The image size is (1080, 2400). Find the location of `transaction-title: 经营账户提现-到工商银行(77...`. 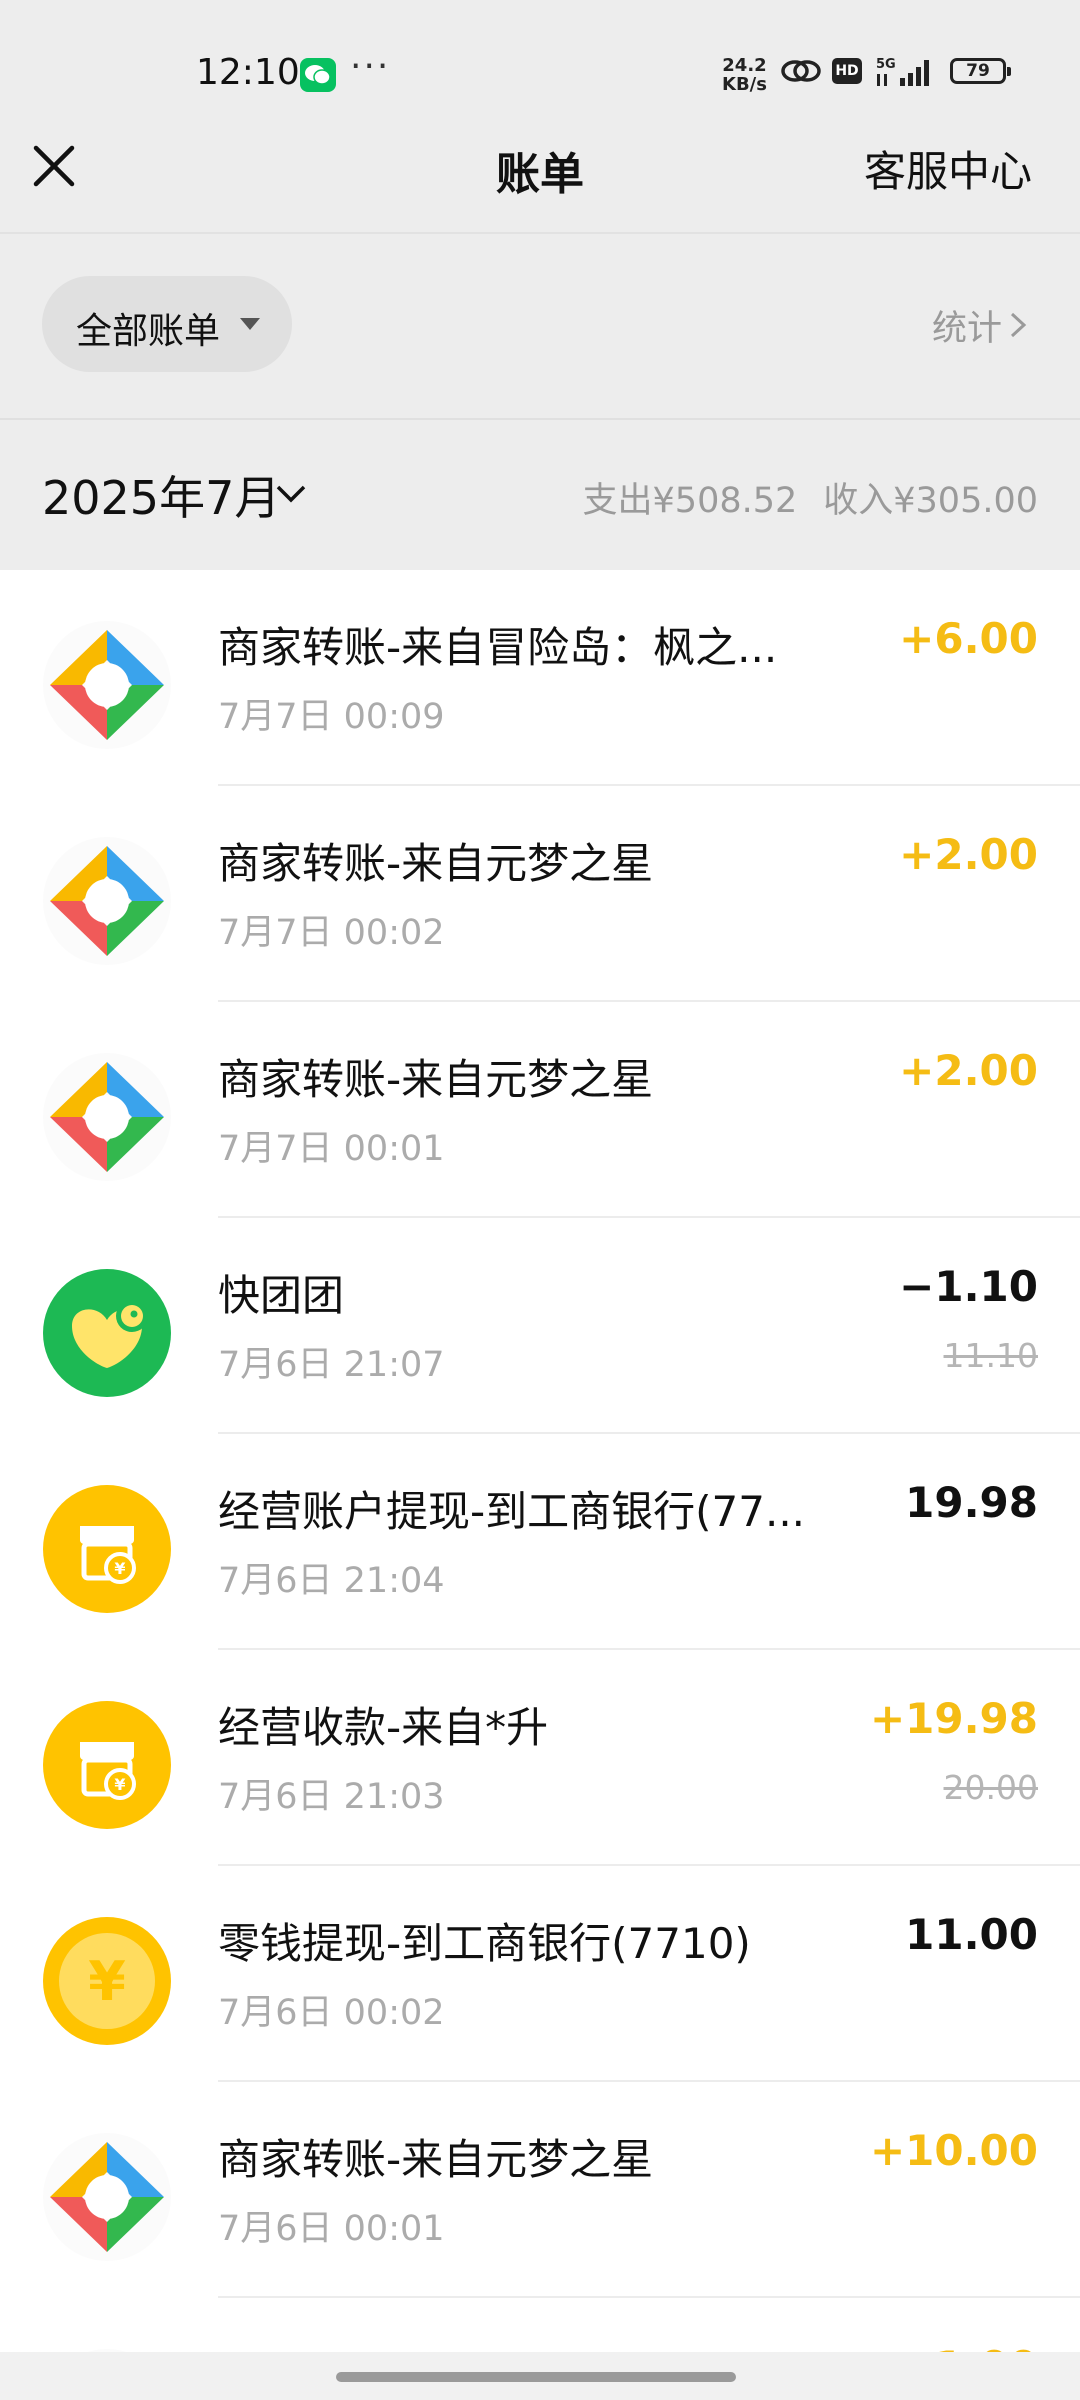

transaction-title: 经营账户提现-到工商银行(77... is located at coordinates (512, 1511).